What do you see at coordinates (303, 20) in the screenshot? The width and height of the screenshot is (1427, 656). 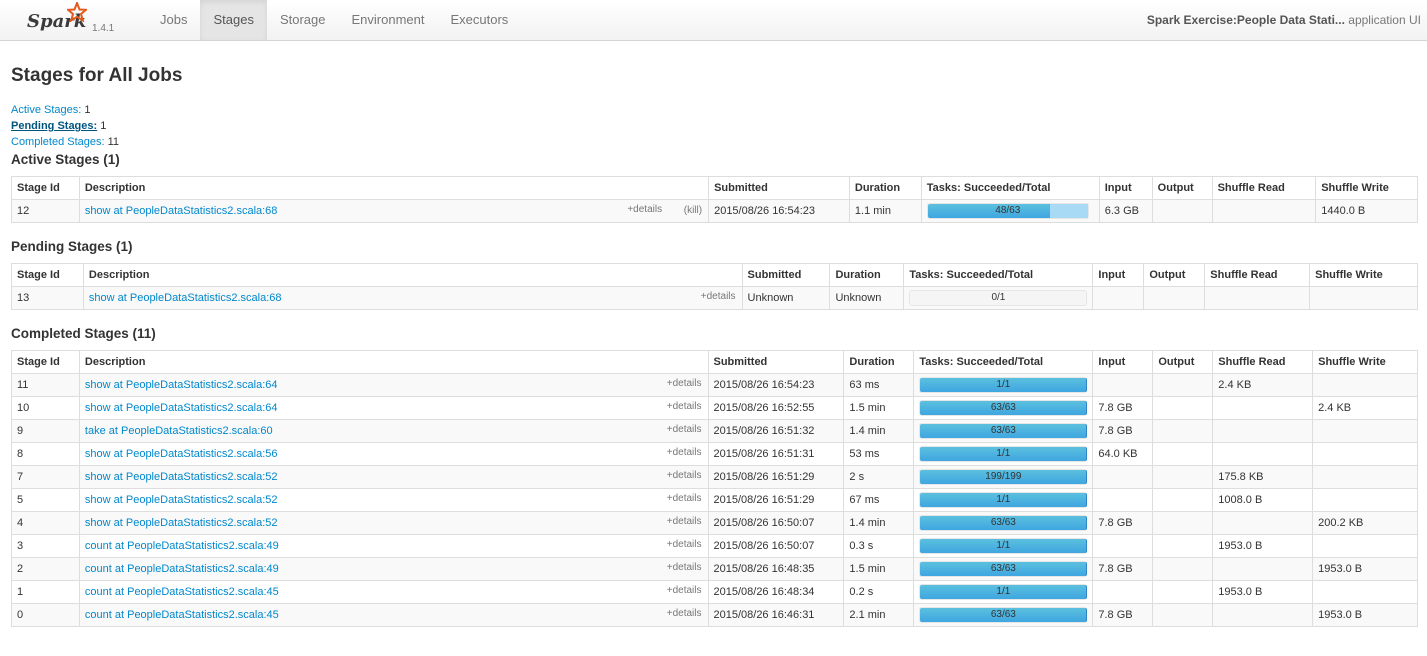 I see `tab-storage: Storage` at bounding box center [303, 20].